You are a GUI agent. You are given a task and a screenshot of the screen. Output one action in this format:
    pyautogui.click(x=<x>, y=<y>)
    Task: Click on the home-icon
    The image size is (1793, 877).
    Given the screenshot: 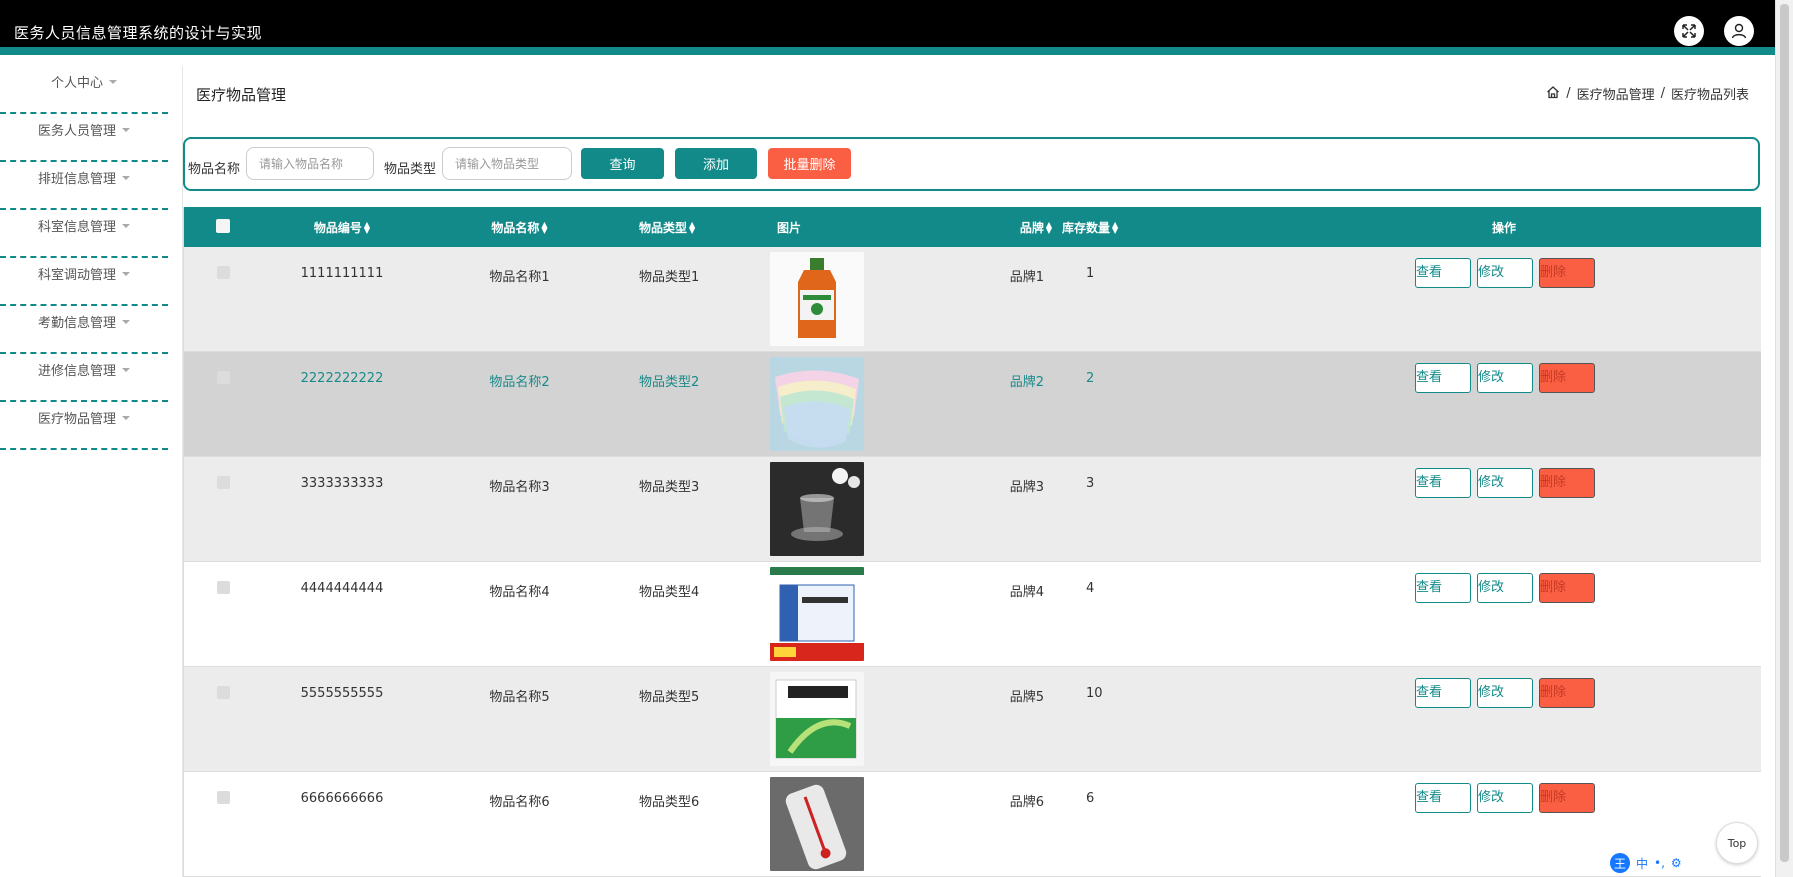 What is the action you would take?
    pyautogui.click(x=1553, y=94)
    